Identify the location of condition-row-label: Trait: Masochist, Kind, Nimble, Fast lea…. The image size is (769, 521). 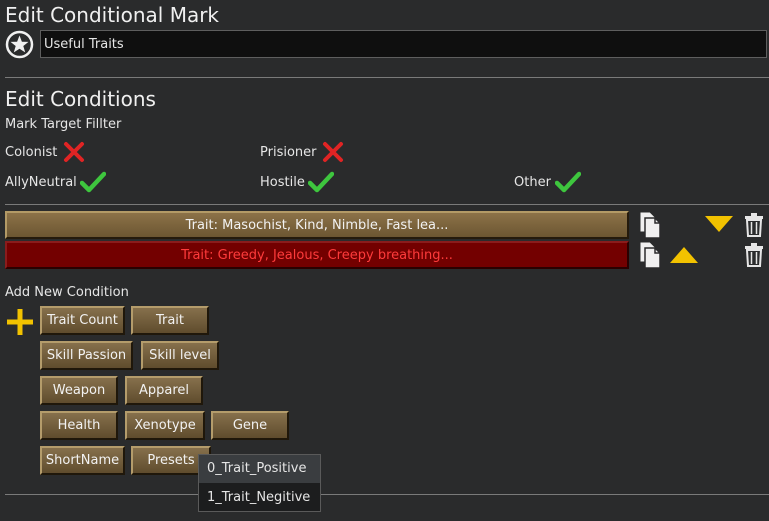
(317, 225).